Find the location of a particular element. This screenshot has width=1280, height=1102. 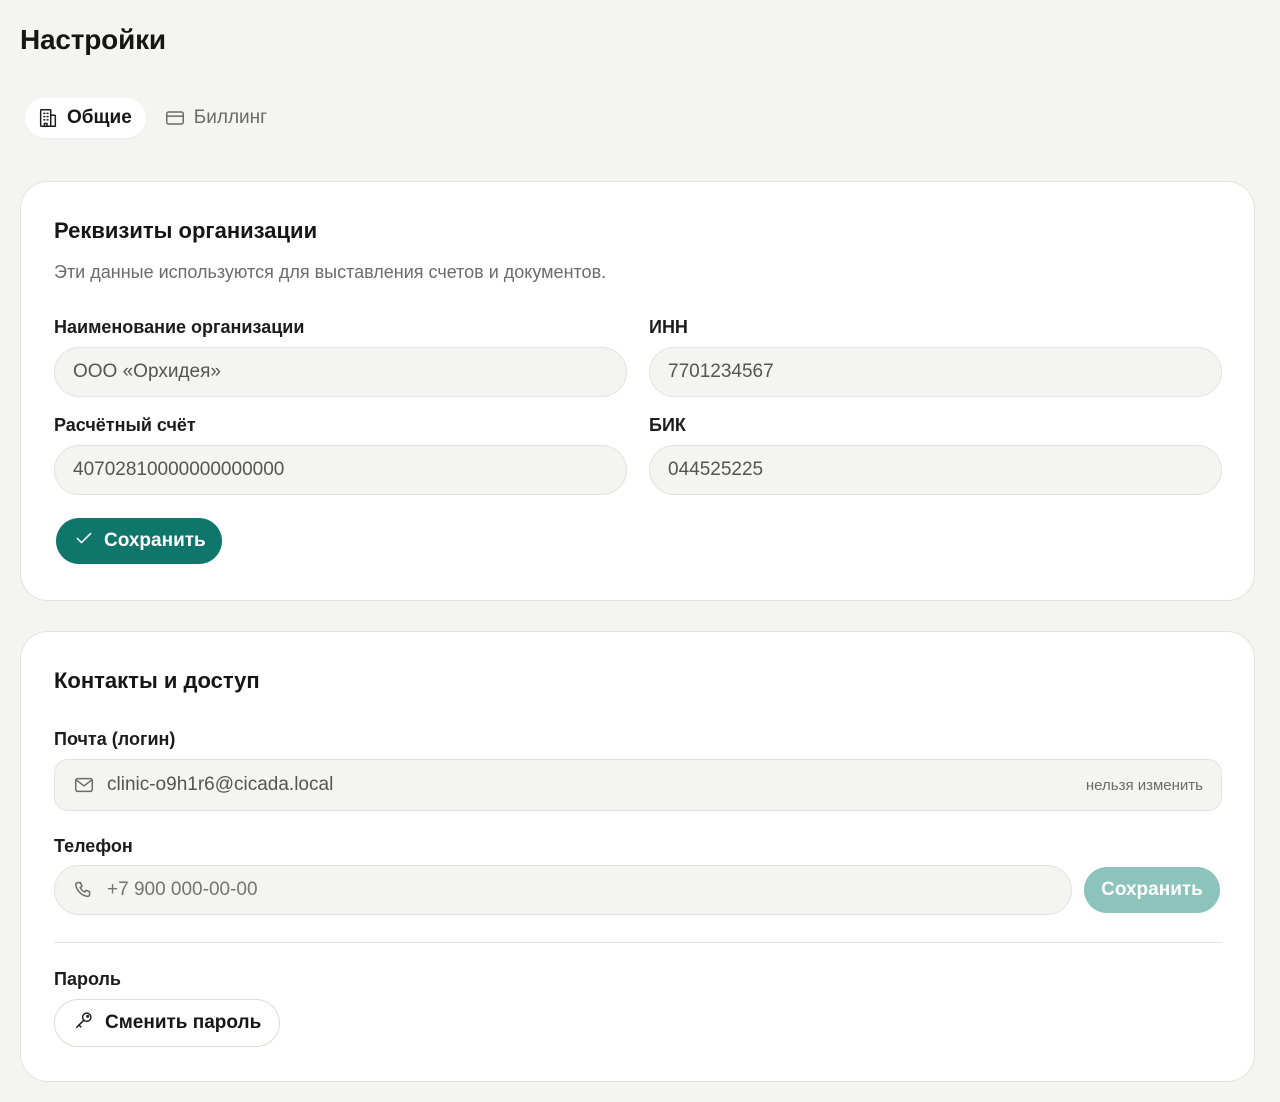

email-field: нельзя изменить is located at coordinates (638, 785).